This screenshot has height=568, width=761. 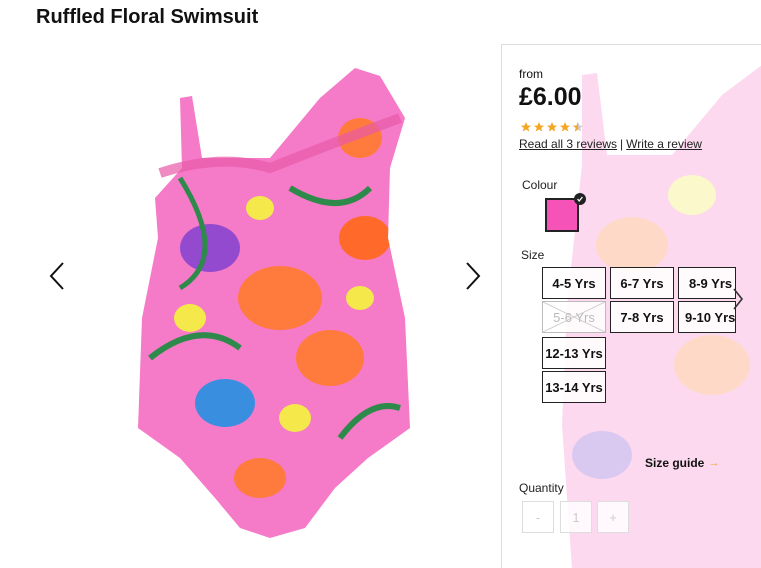 What do you see at coordinates (578, 127) in the screenshot?
I see `star-half-icon` at bounding box center [578, 127].